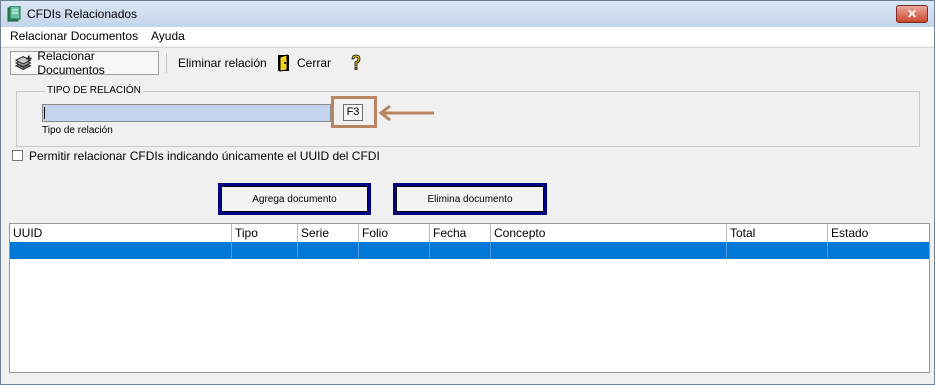 Image resolution: width=935 pixels, height=385 pixels. I want to click on agrega-documento-button: Agrega documento, so click(294, 199).